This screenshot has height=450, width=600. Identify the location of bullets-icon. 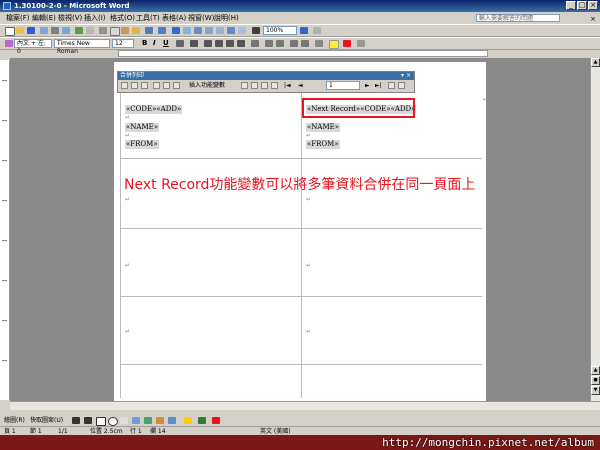
(280, 43).